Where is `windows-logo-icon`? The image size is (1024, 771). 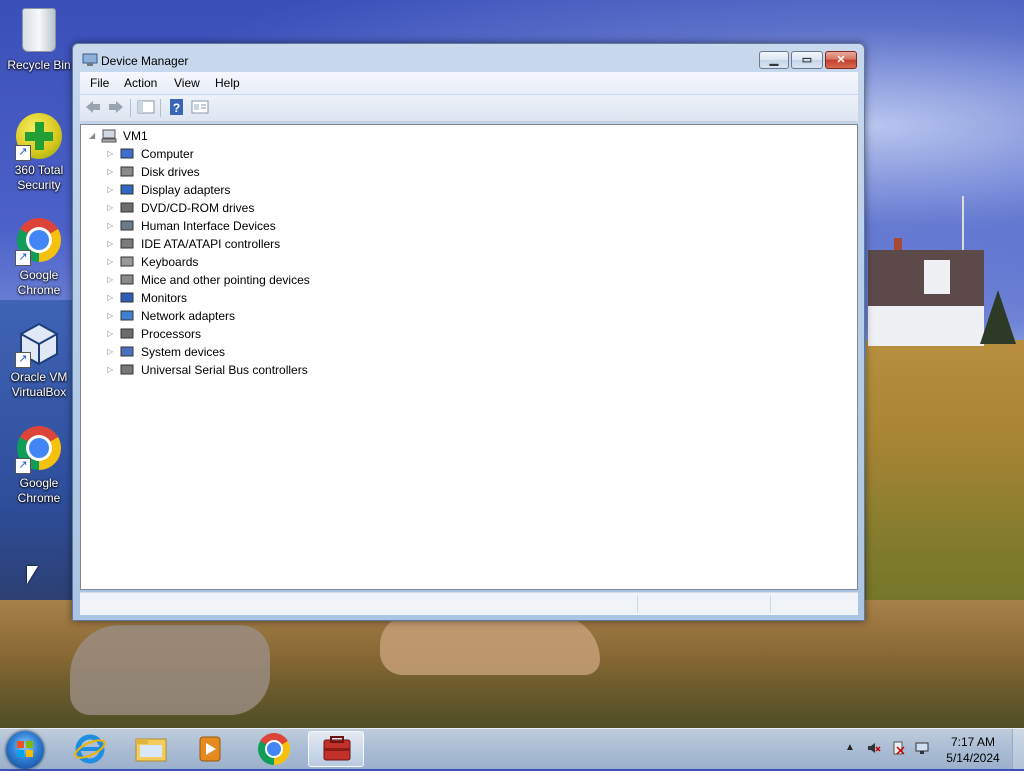
windows-logo-icon is located at coordinates (25, 749).